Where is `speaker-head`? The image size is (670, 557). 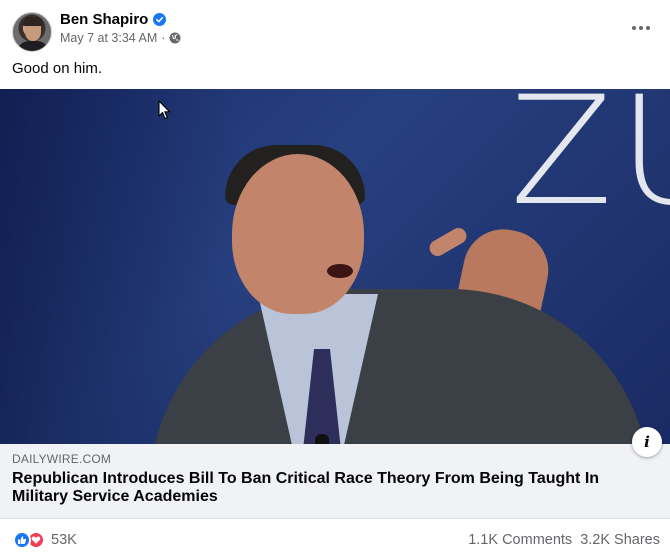
speaker-head is located at coordinates (298, 234).